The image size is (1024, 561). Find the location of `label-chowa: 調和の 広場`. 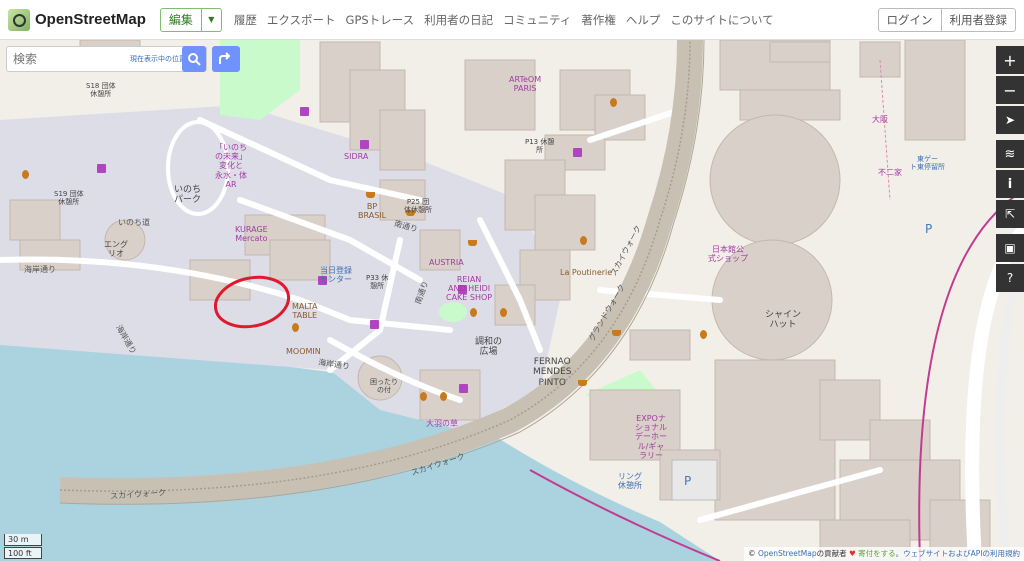

label-chowa: 調和の 広場 is located at coordinates (489, 347).